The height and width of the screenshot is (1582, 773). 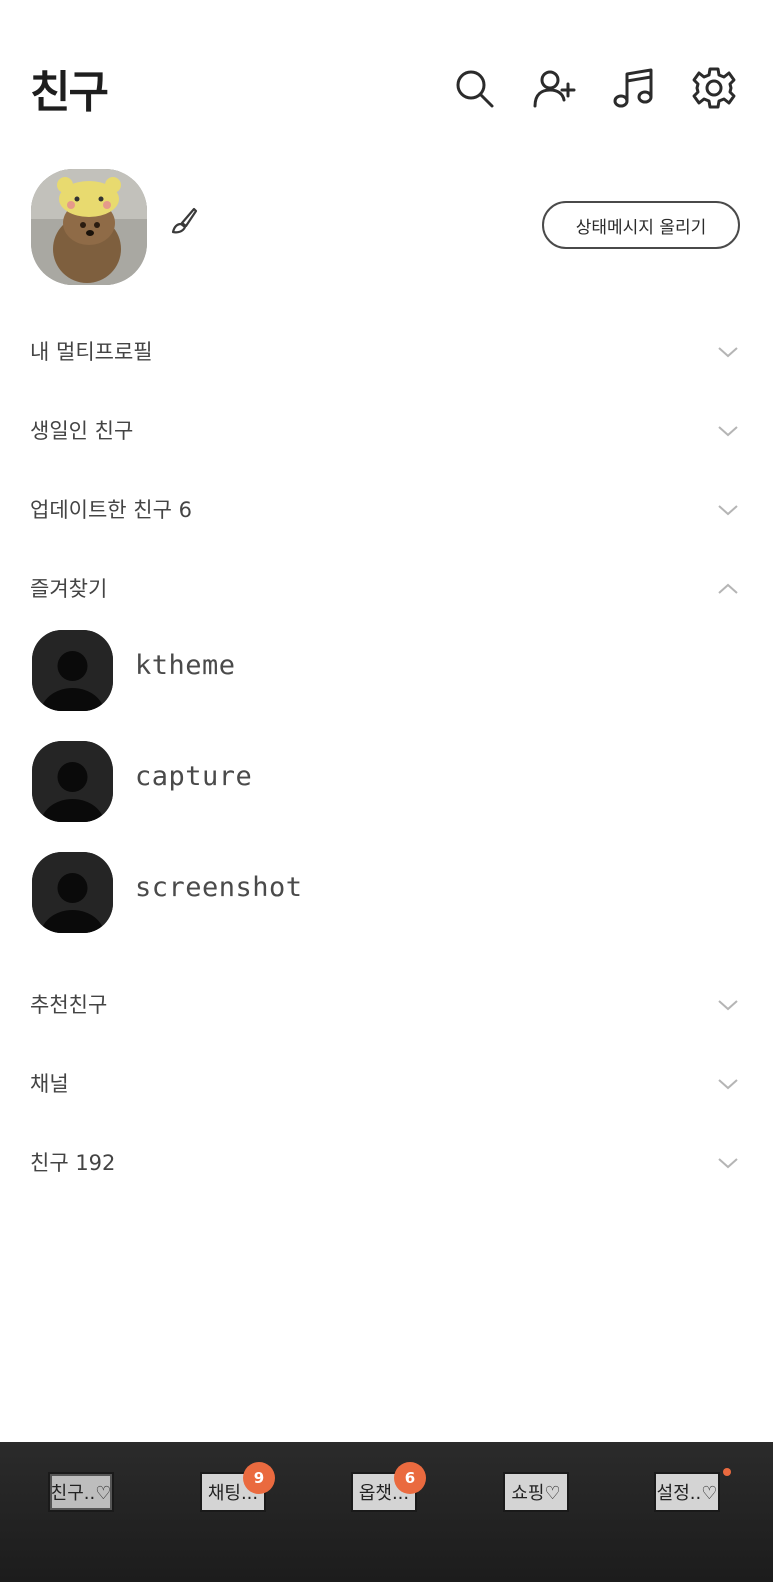 What do you see at coordinates (727, 1472) in the screenshot?
I see `notification-dot` at bounding box center [727, 1472].